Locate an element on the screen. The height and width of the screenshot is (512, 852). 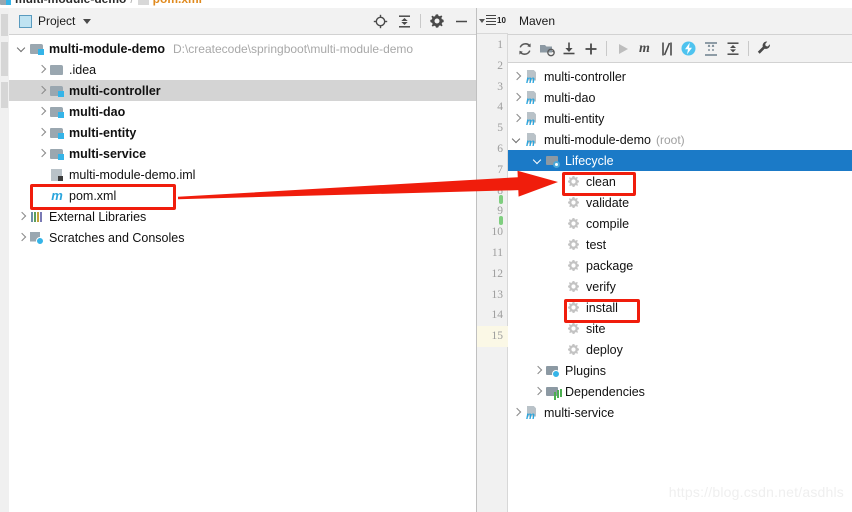
tree-row-scratches-and-consoles: Scratches and Consoles is located at coordinates (242, 237).